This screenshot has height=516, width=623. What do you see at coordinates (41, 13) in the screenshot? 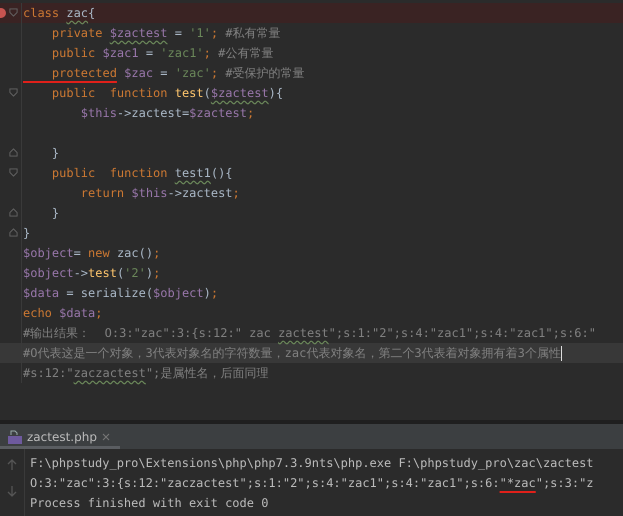
I see `code-token: class` at bounding box center [41, 13].